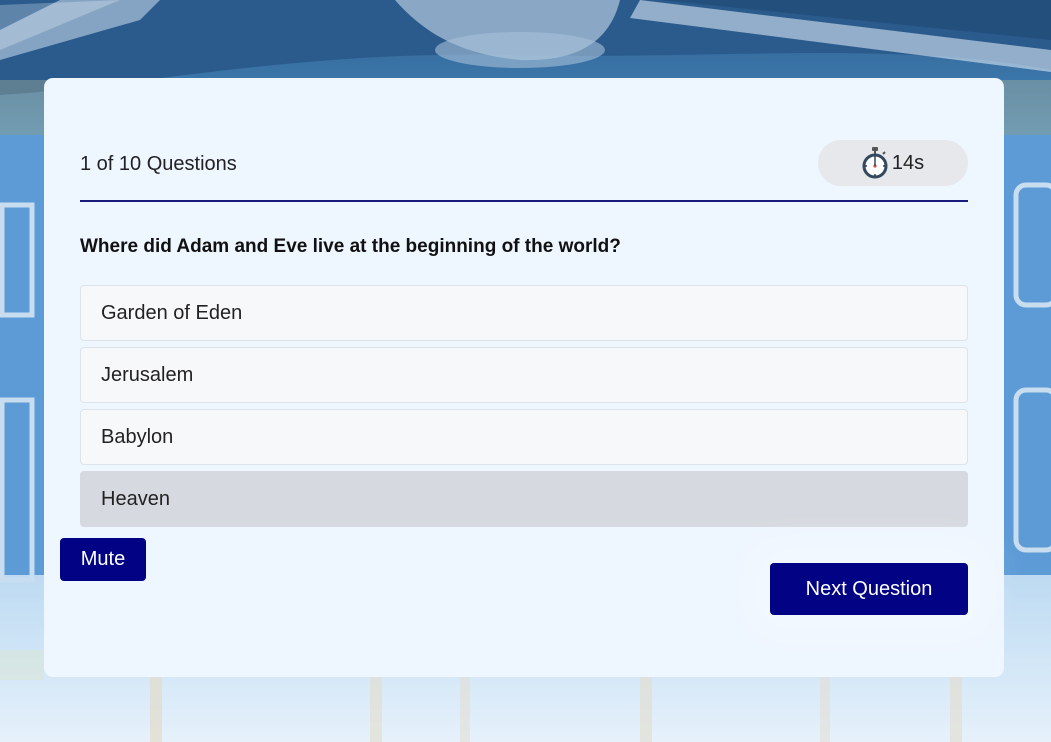 The height and width of the screenshot is (742, 1051). Describe the element at coordinates (103, 559) in the screenshot. I see `mute-button: Mute` at that location.